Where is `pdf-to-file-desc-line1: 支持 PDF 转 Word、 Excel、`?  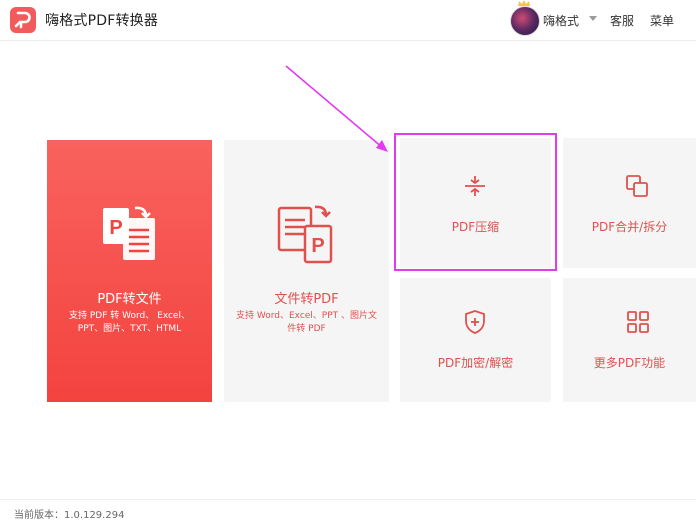 pdf-to-file-desc-line1: 支持 PDF 转 Word、 Excel、 is located at coordinates (129, 316).